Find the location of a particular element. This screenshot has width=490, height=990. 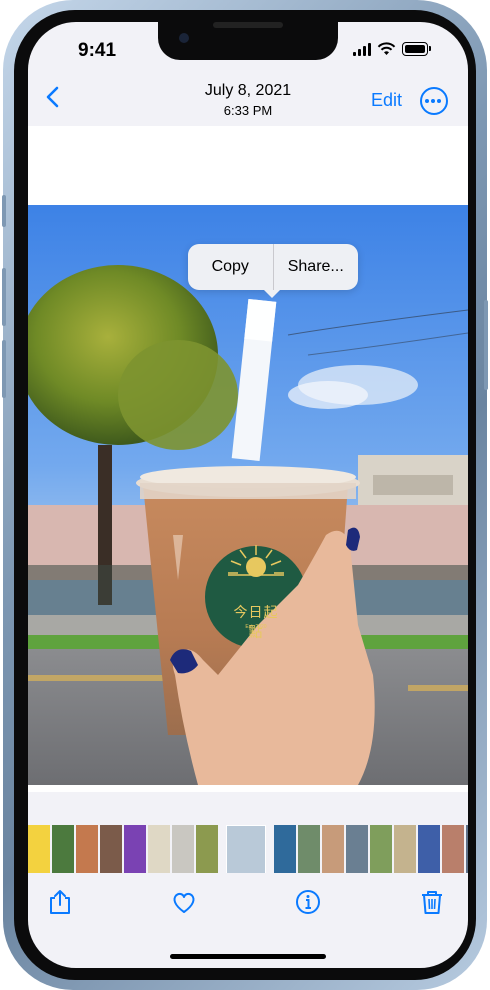

side-button is located at coordinates (486, 345).